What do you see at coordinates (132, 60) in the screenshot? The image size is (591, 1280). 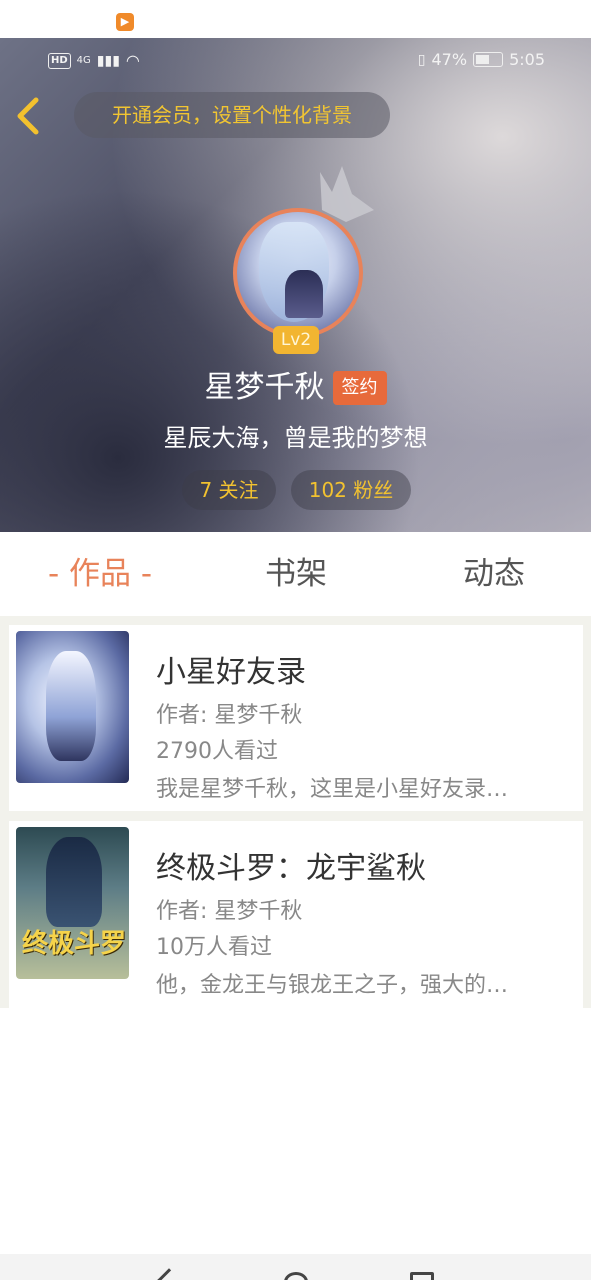 I see `wifi-icon: ◠` at bounding box center [132, 60].